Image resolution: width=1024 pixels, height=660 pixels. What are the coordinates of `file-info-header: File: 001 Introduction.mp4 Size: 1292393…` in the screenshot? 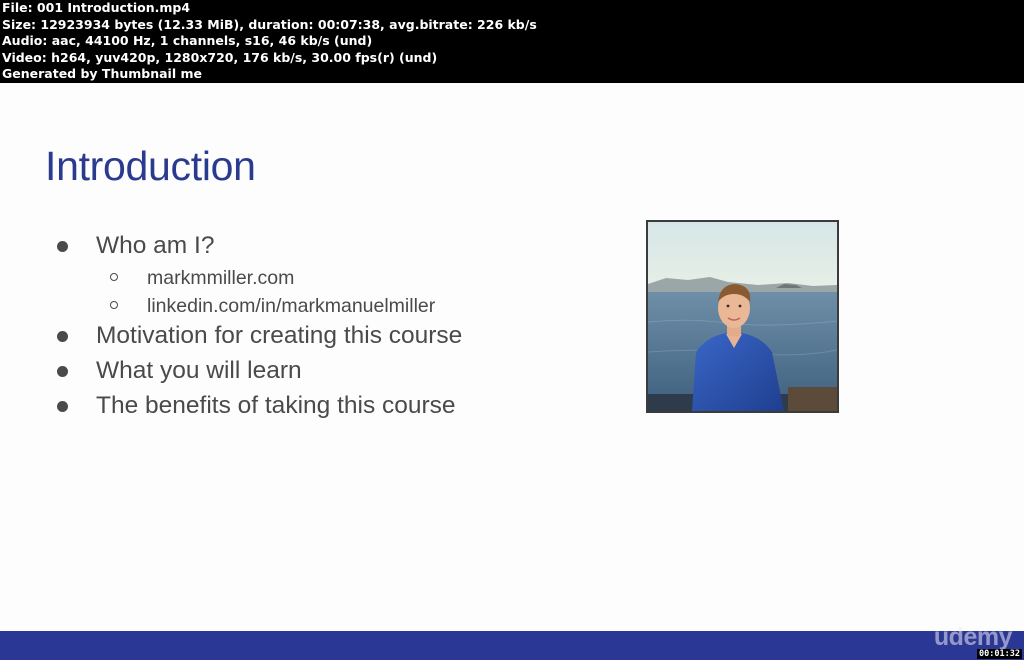 It's located at (512, 41).